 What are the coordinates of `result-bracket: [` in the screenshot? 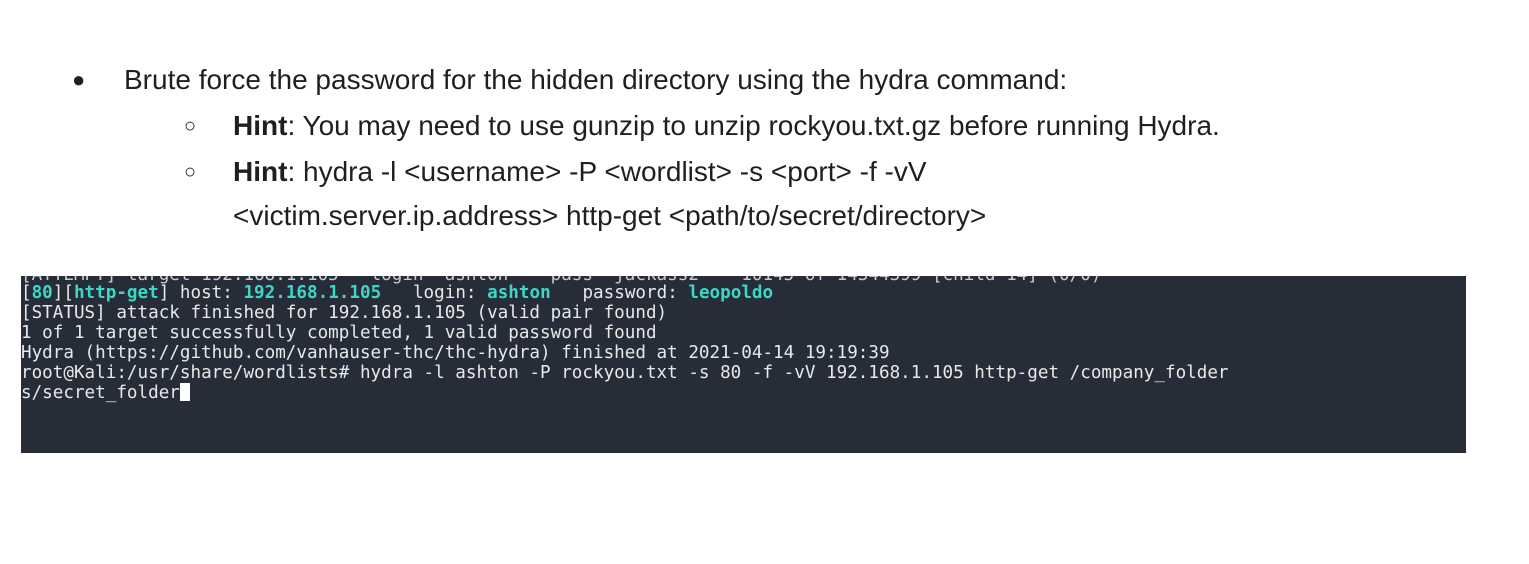 It's located at (26, 293).